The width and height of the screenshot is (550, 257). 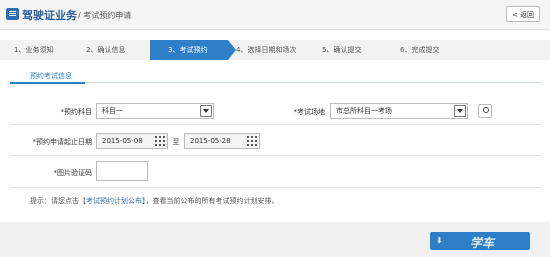 I want to click on date-separator: 至, so click(x=176, y=142).